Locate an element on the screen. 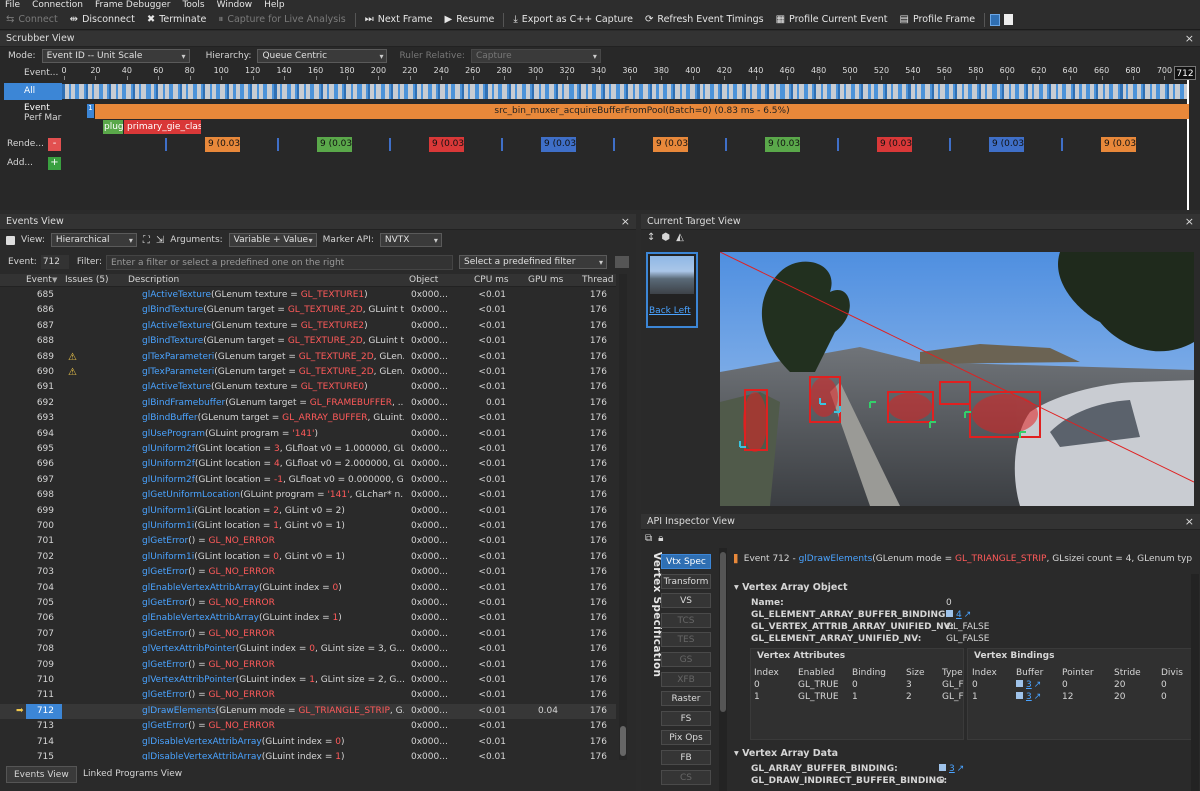 The height and width of the screenshot is (791, 1200). stage-button-raster: Raster is located at coordinates (686, 699).